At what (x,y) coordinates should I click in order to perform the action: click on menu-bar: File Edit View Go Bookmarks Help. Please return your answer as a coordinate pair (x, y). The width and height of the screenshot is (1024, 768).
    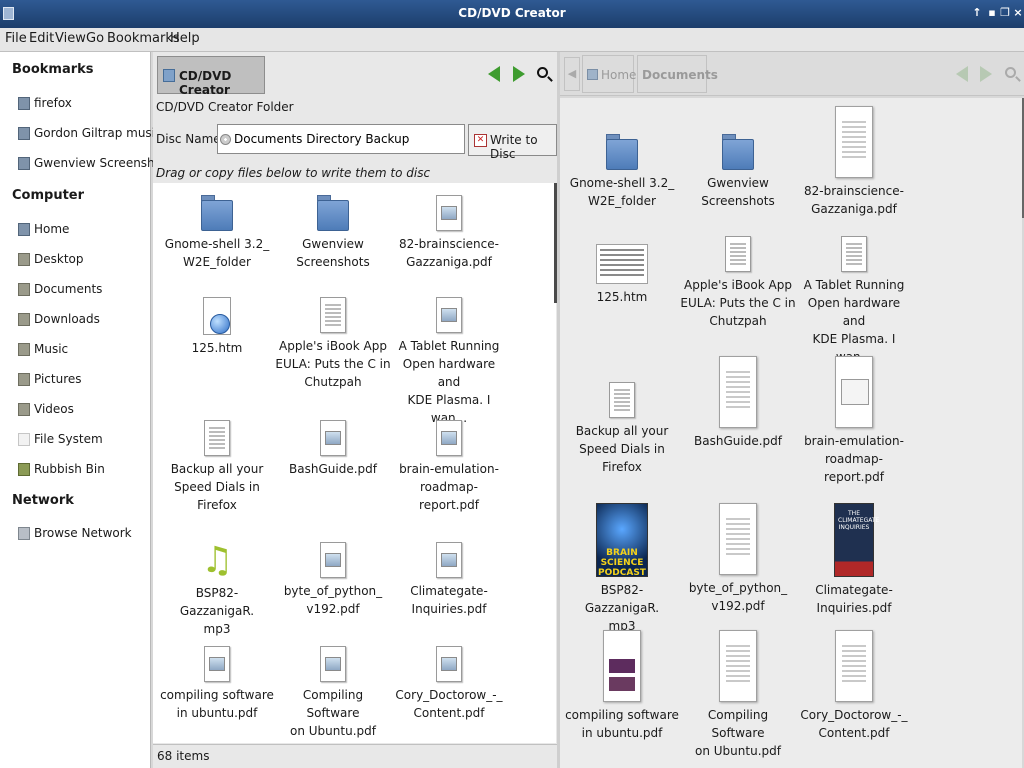
    Looking at the image, I should click on (512, 40).